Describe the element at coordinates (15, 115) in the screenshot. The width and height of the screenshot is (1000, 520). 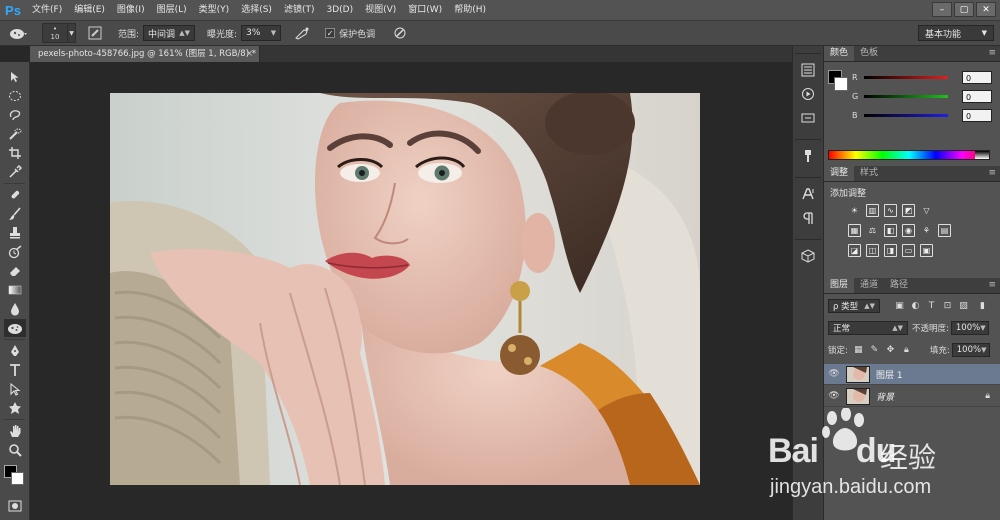
I see `lasso-tool-icon` at that location.